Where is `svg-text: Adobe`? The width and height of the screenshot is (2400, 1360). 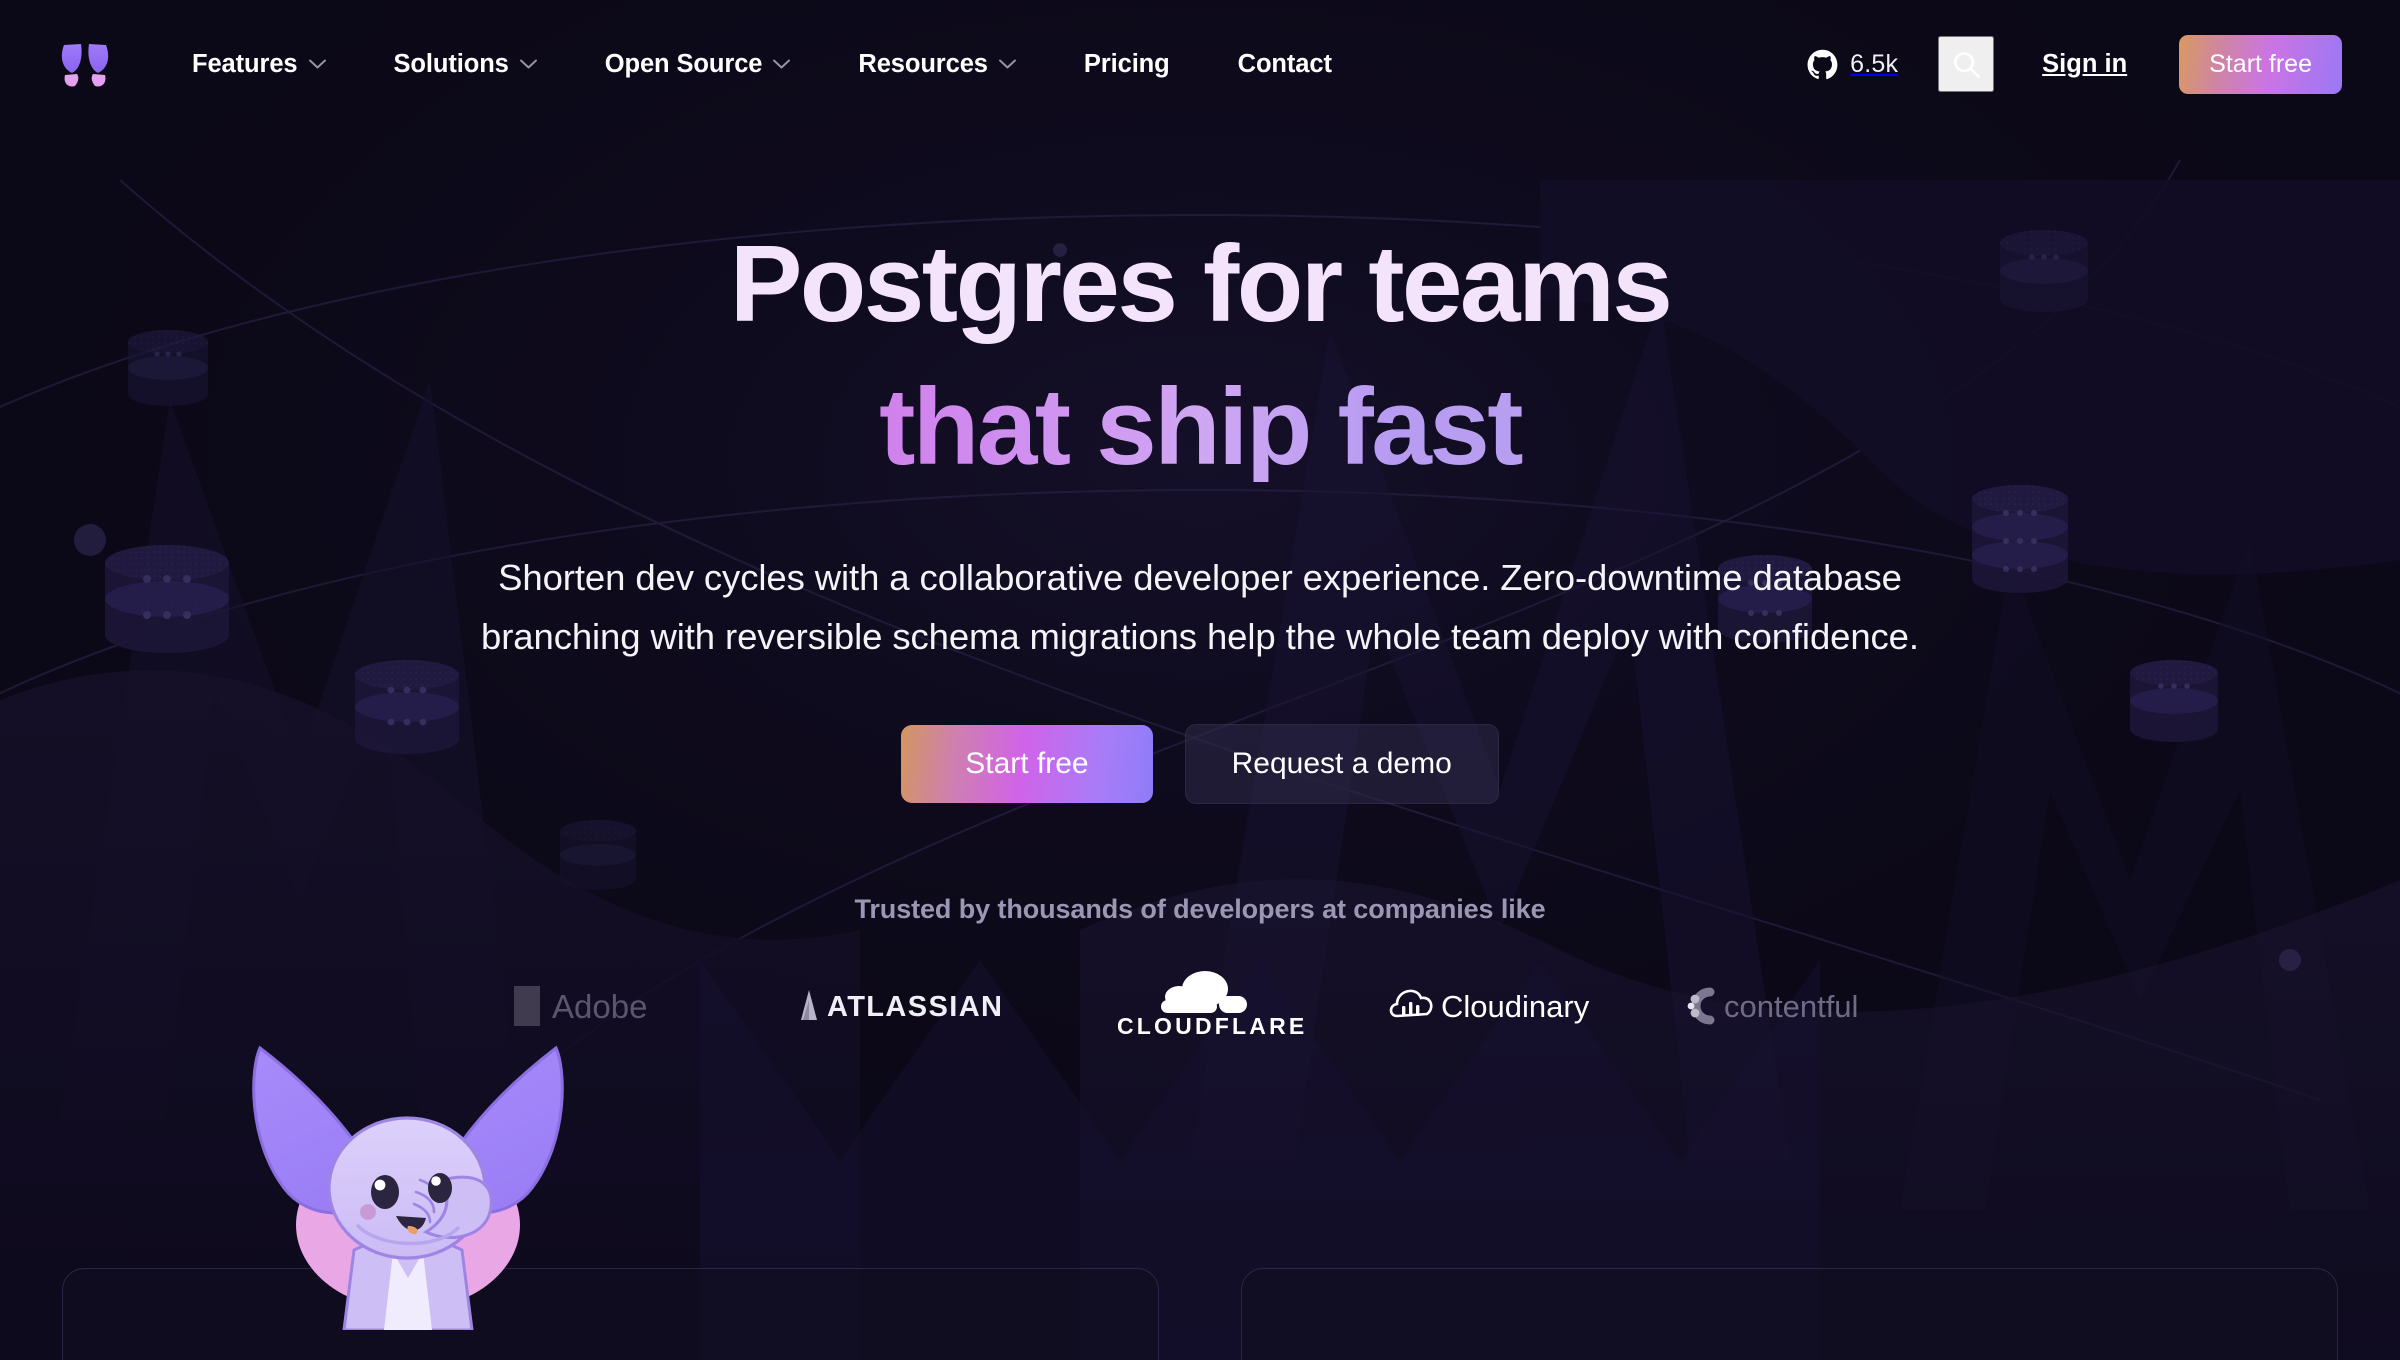
svg-text: Adobe is located at coordinates (599, 1006).